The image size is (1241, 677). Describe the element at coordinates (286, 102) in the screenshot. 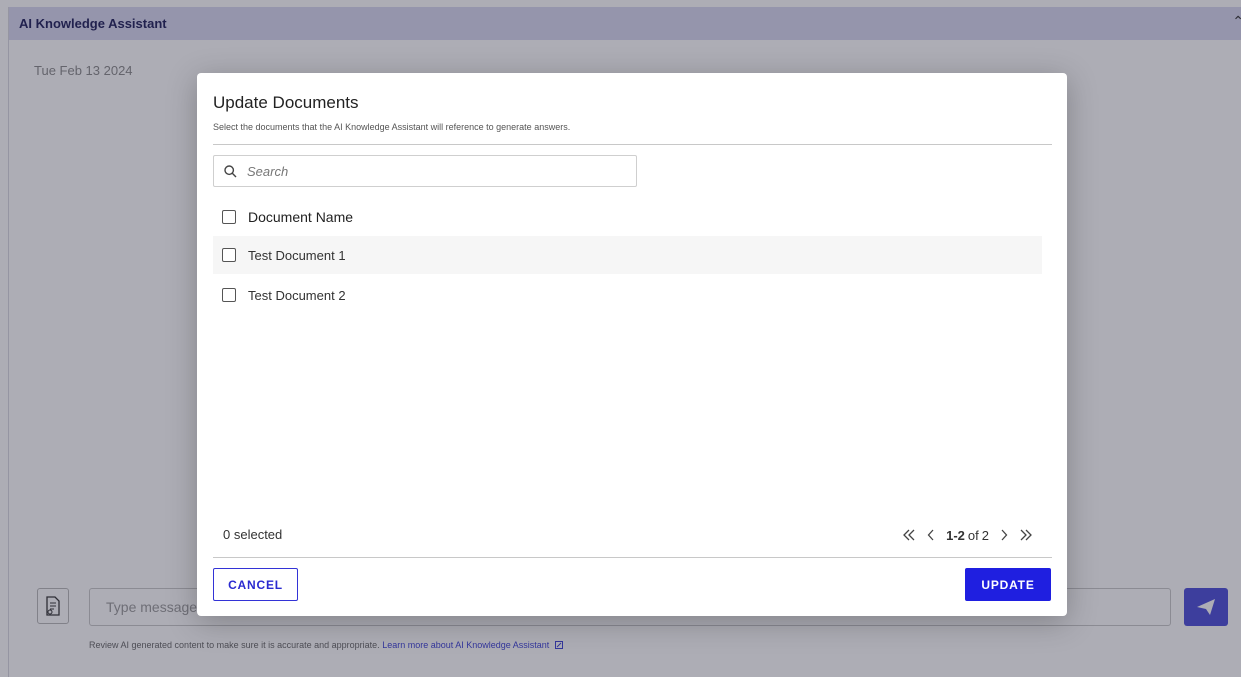

I see `dialog-title: Update Documents` at that location.